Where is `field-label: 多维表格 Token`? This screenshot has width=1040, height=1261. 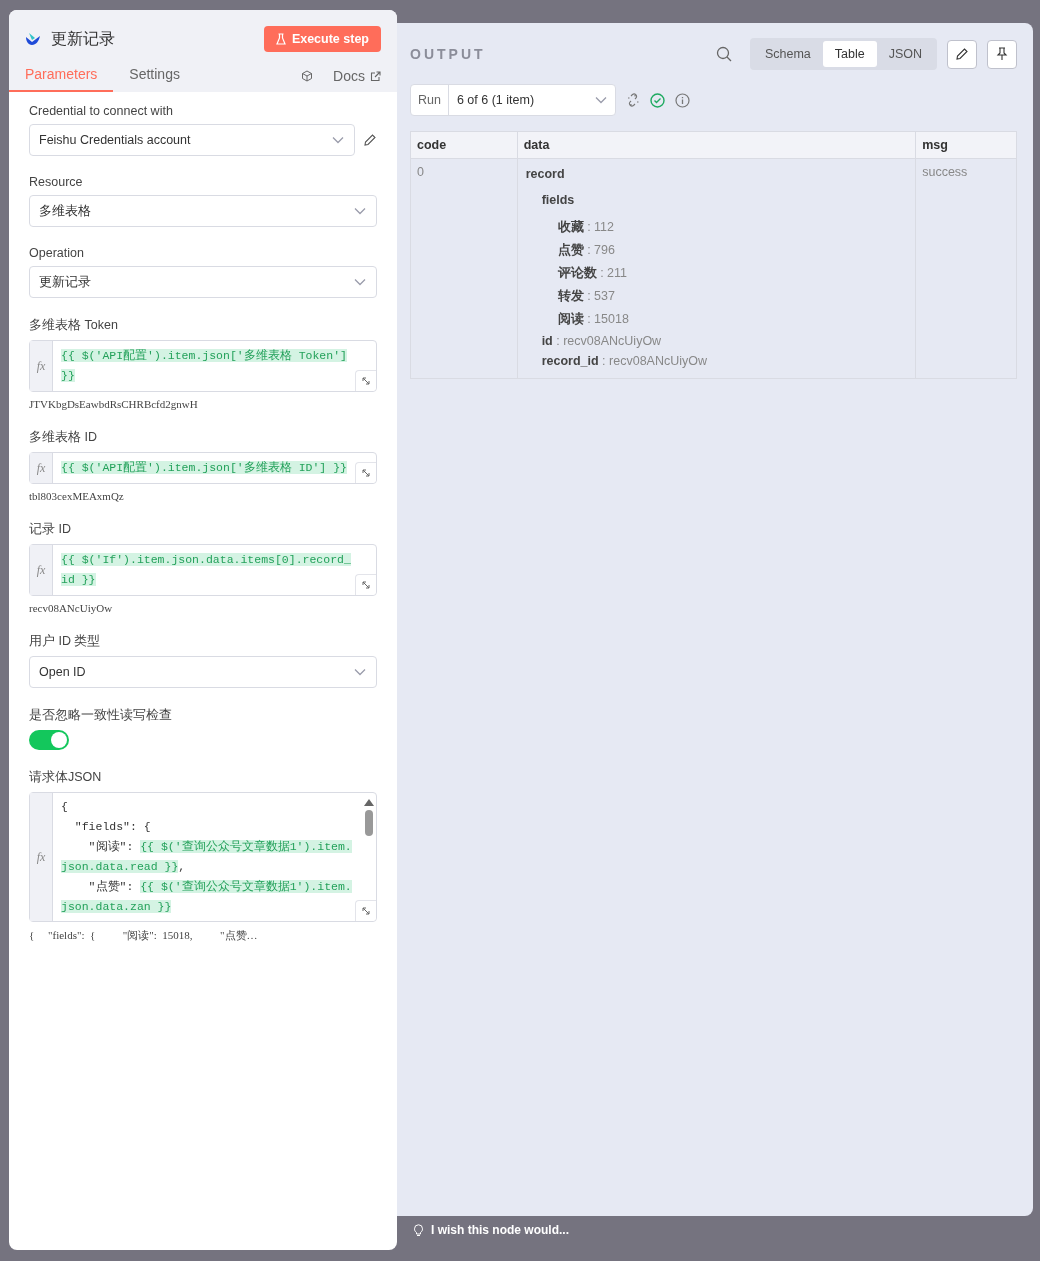 field-label: 多维表格 Token is located at coordinates (74, 325).